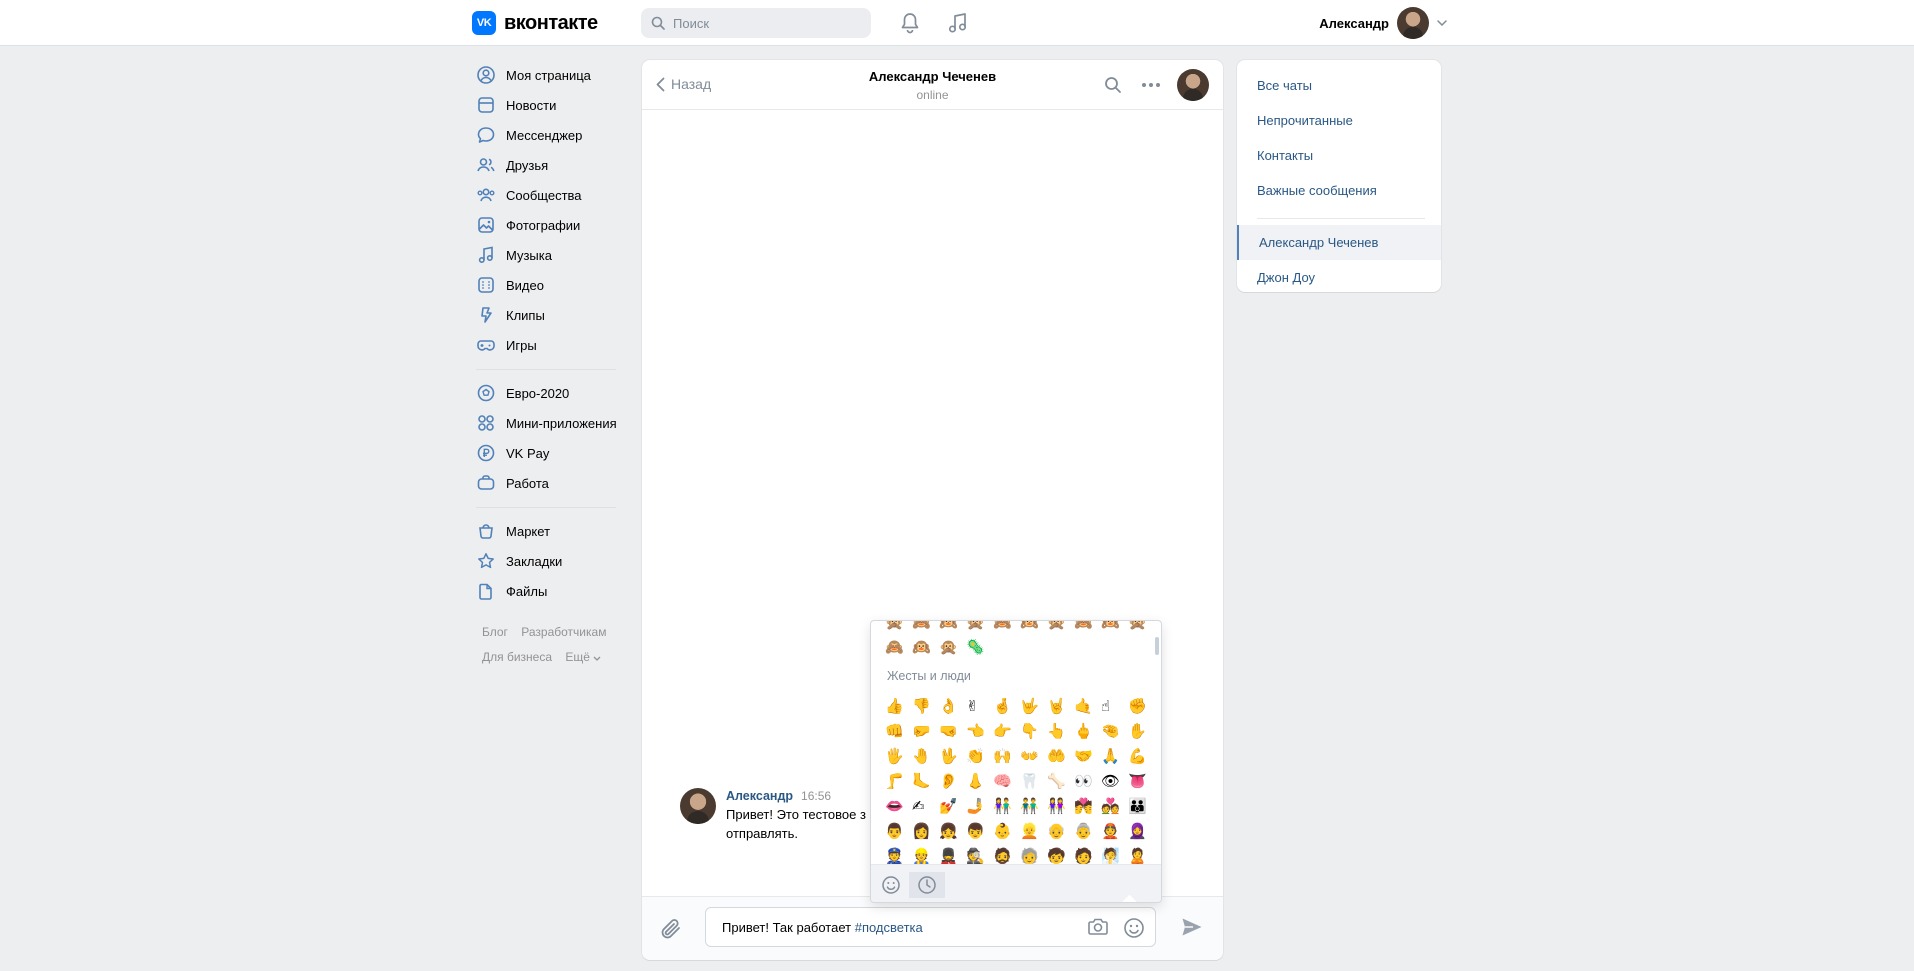 The image size is (1914, 971). What do you see at coordinates (671, 930) in the screenshot?
I see `paperclip-icon` at bounding box center [671, 930].